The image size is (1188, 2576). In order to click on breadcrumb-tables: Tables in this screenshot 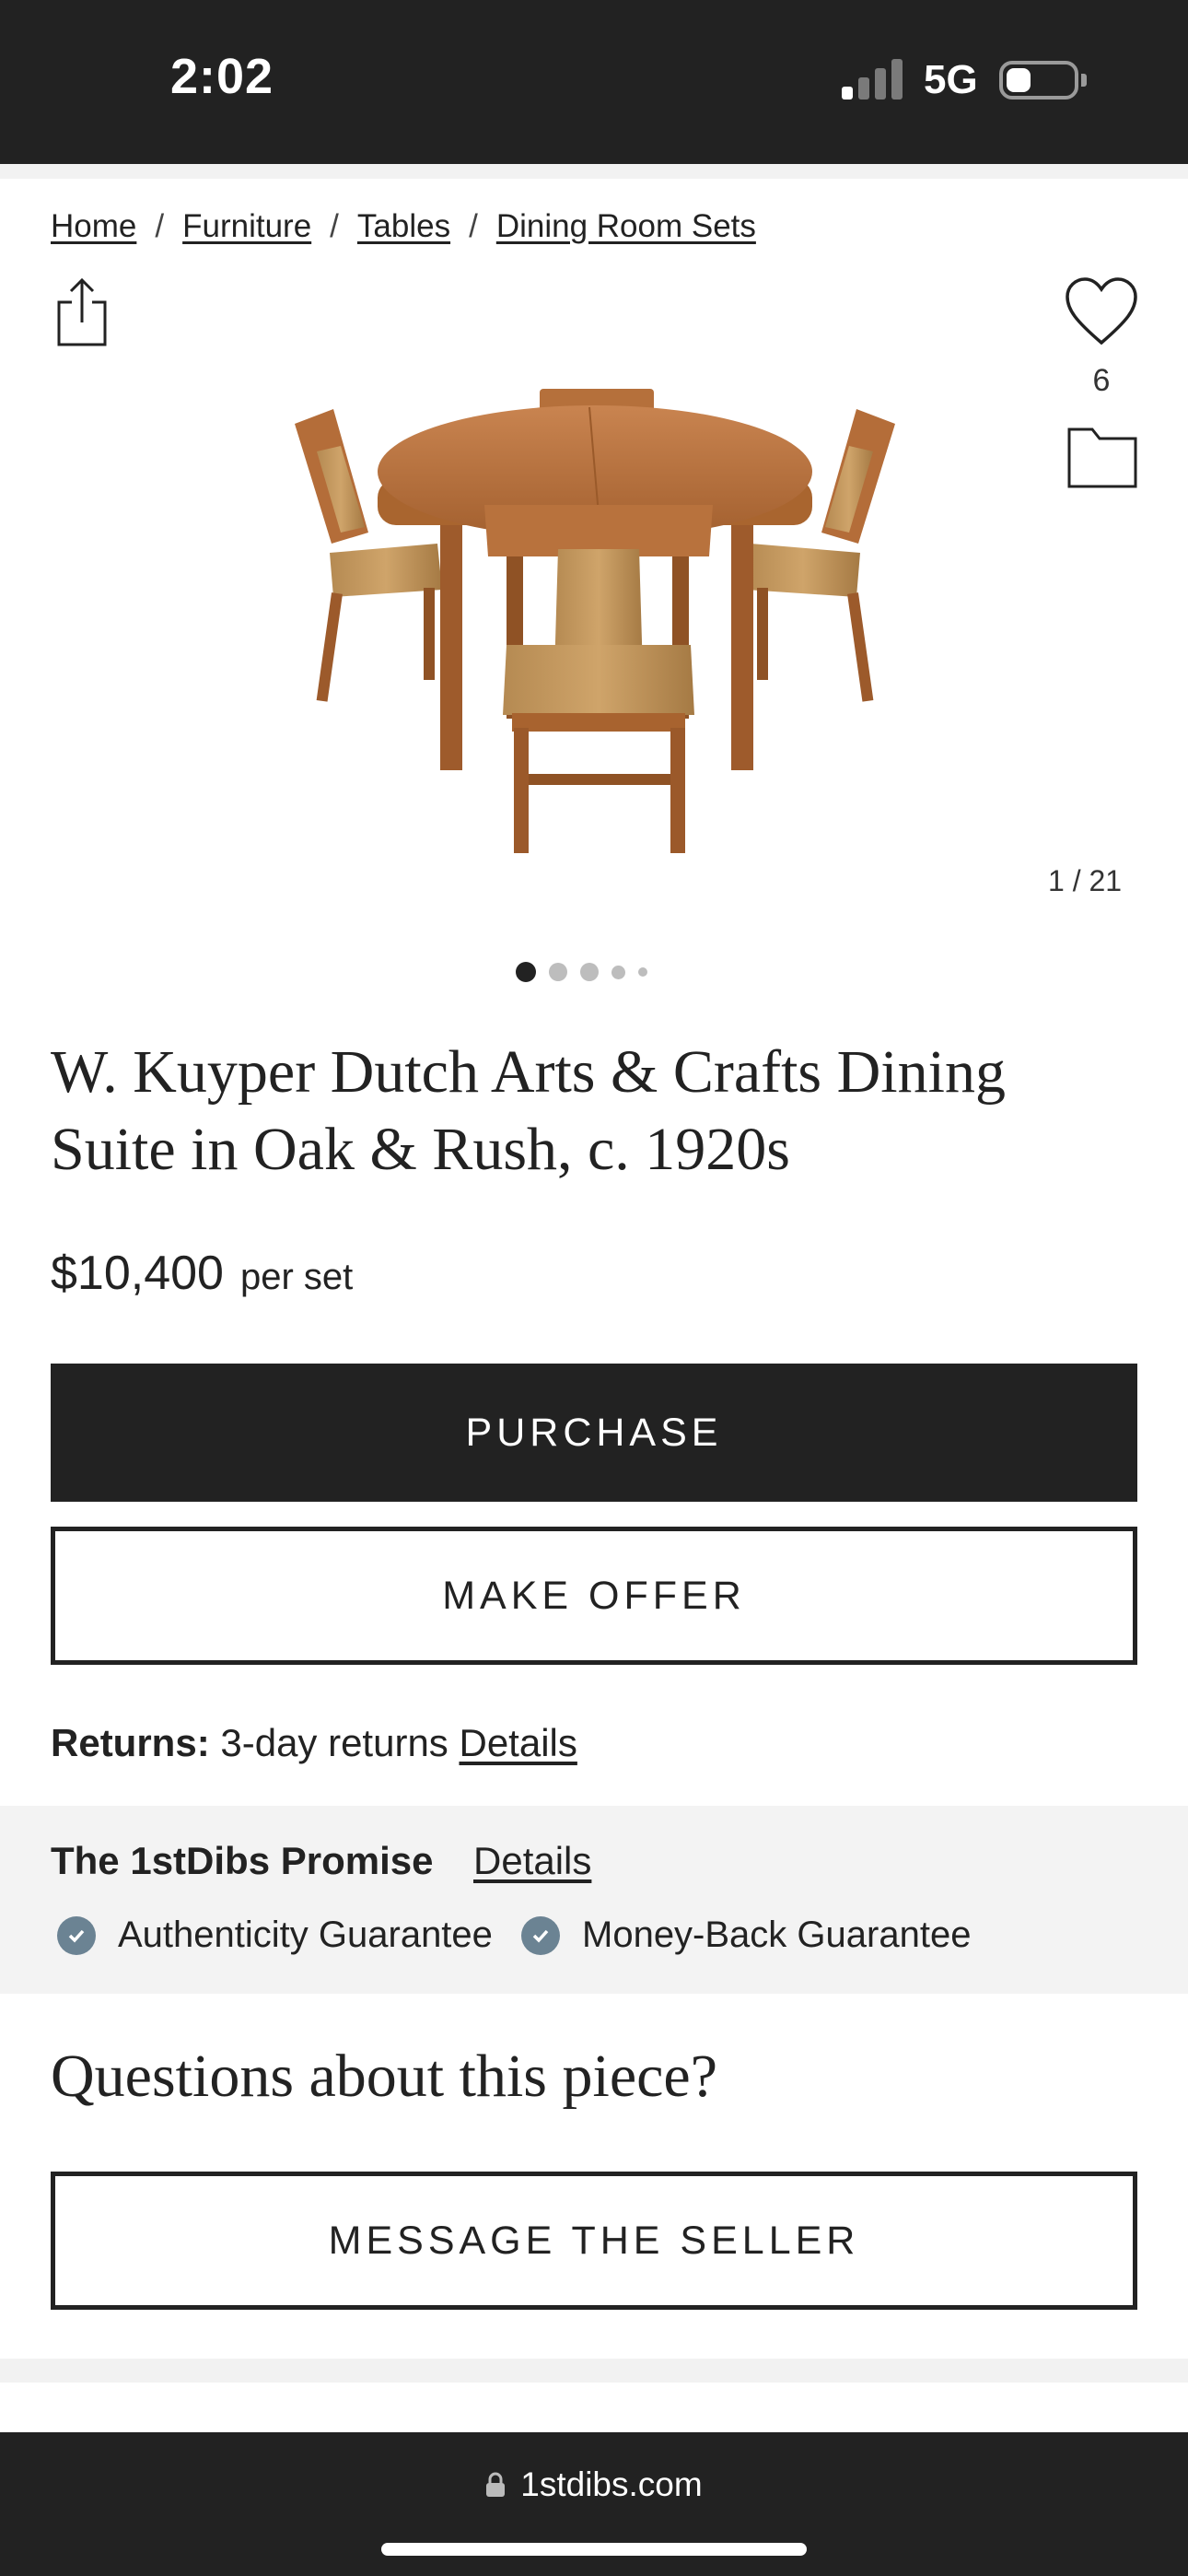, I will do `click(403, 227)`.